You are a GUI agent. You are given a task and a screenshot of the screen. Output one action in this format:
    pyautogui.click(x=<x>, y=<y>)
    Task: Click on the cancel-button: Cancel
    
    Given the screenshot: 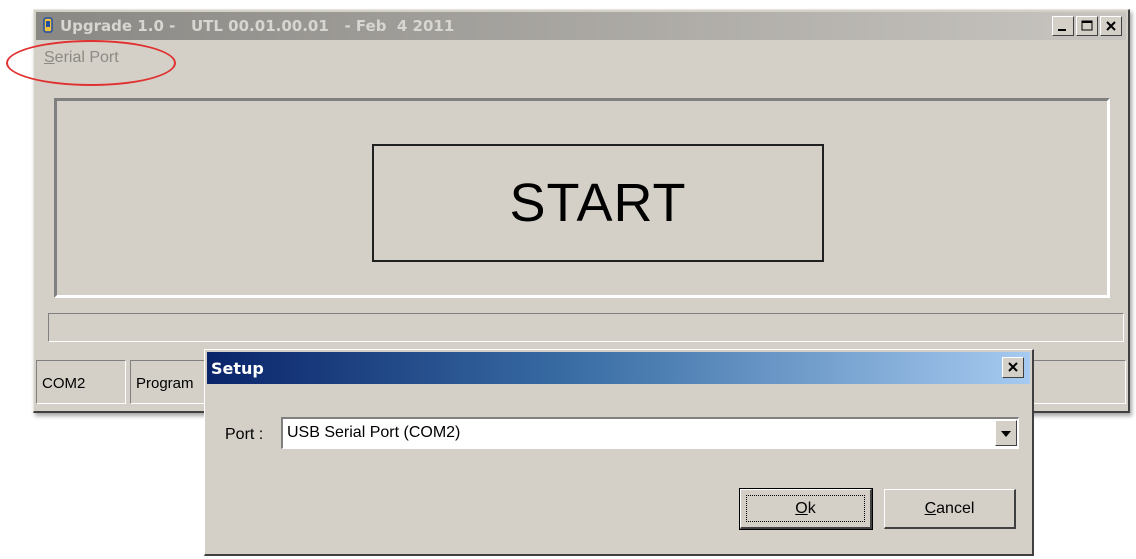 What is the action you would take?
    pyautogui.click(x=950, y=509)
    